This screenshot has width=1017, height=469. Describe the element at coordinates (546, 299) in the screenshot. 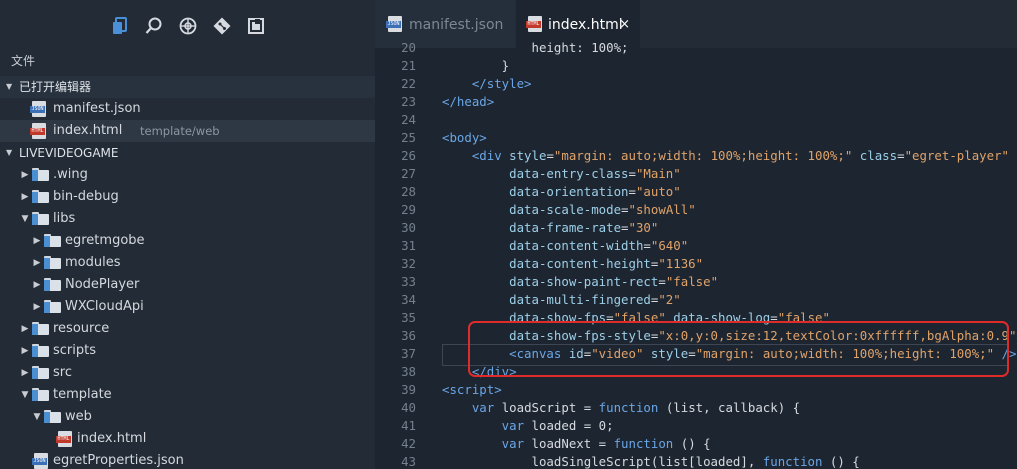

I see `code-token: data-multi-fingered` at that location.